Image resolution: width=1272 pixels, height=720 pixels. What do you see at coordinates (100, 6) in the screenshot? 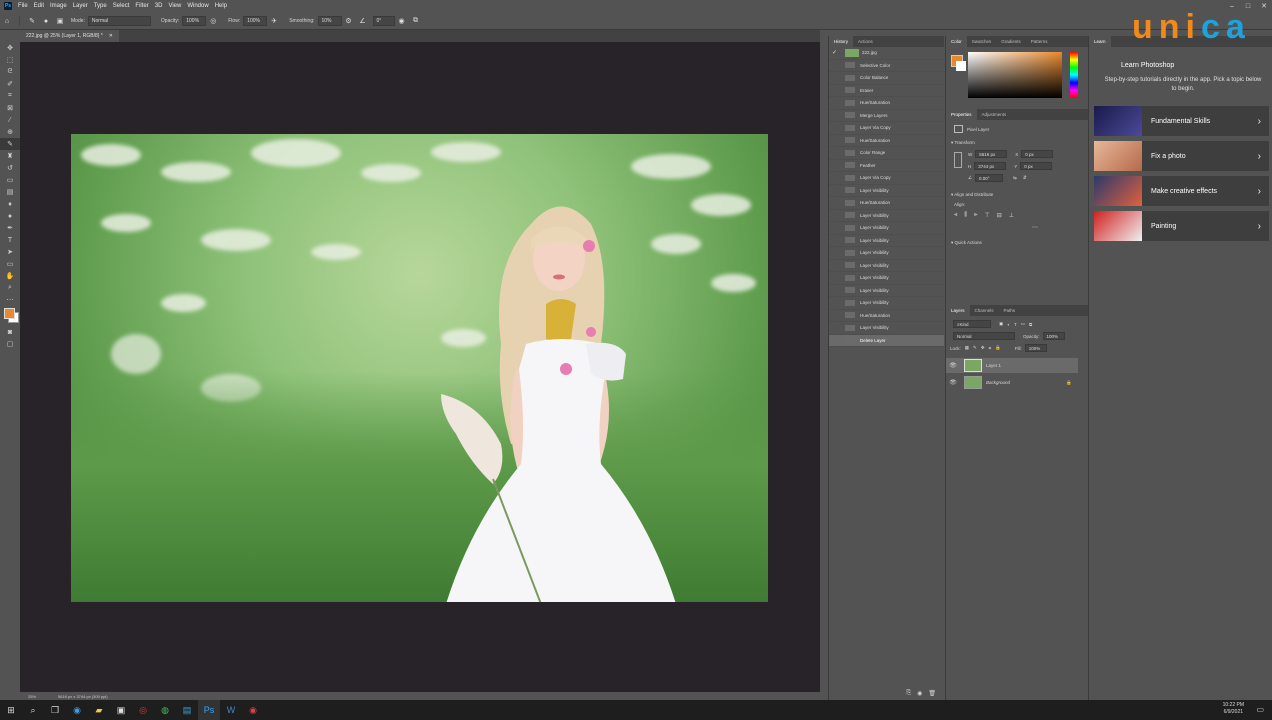
I see `menu-type: Type` at bounding box center [100, 6].